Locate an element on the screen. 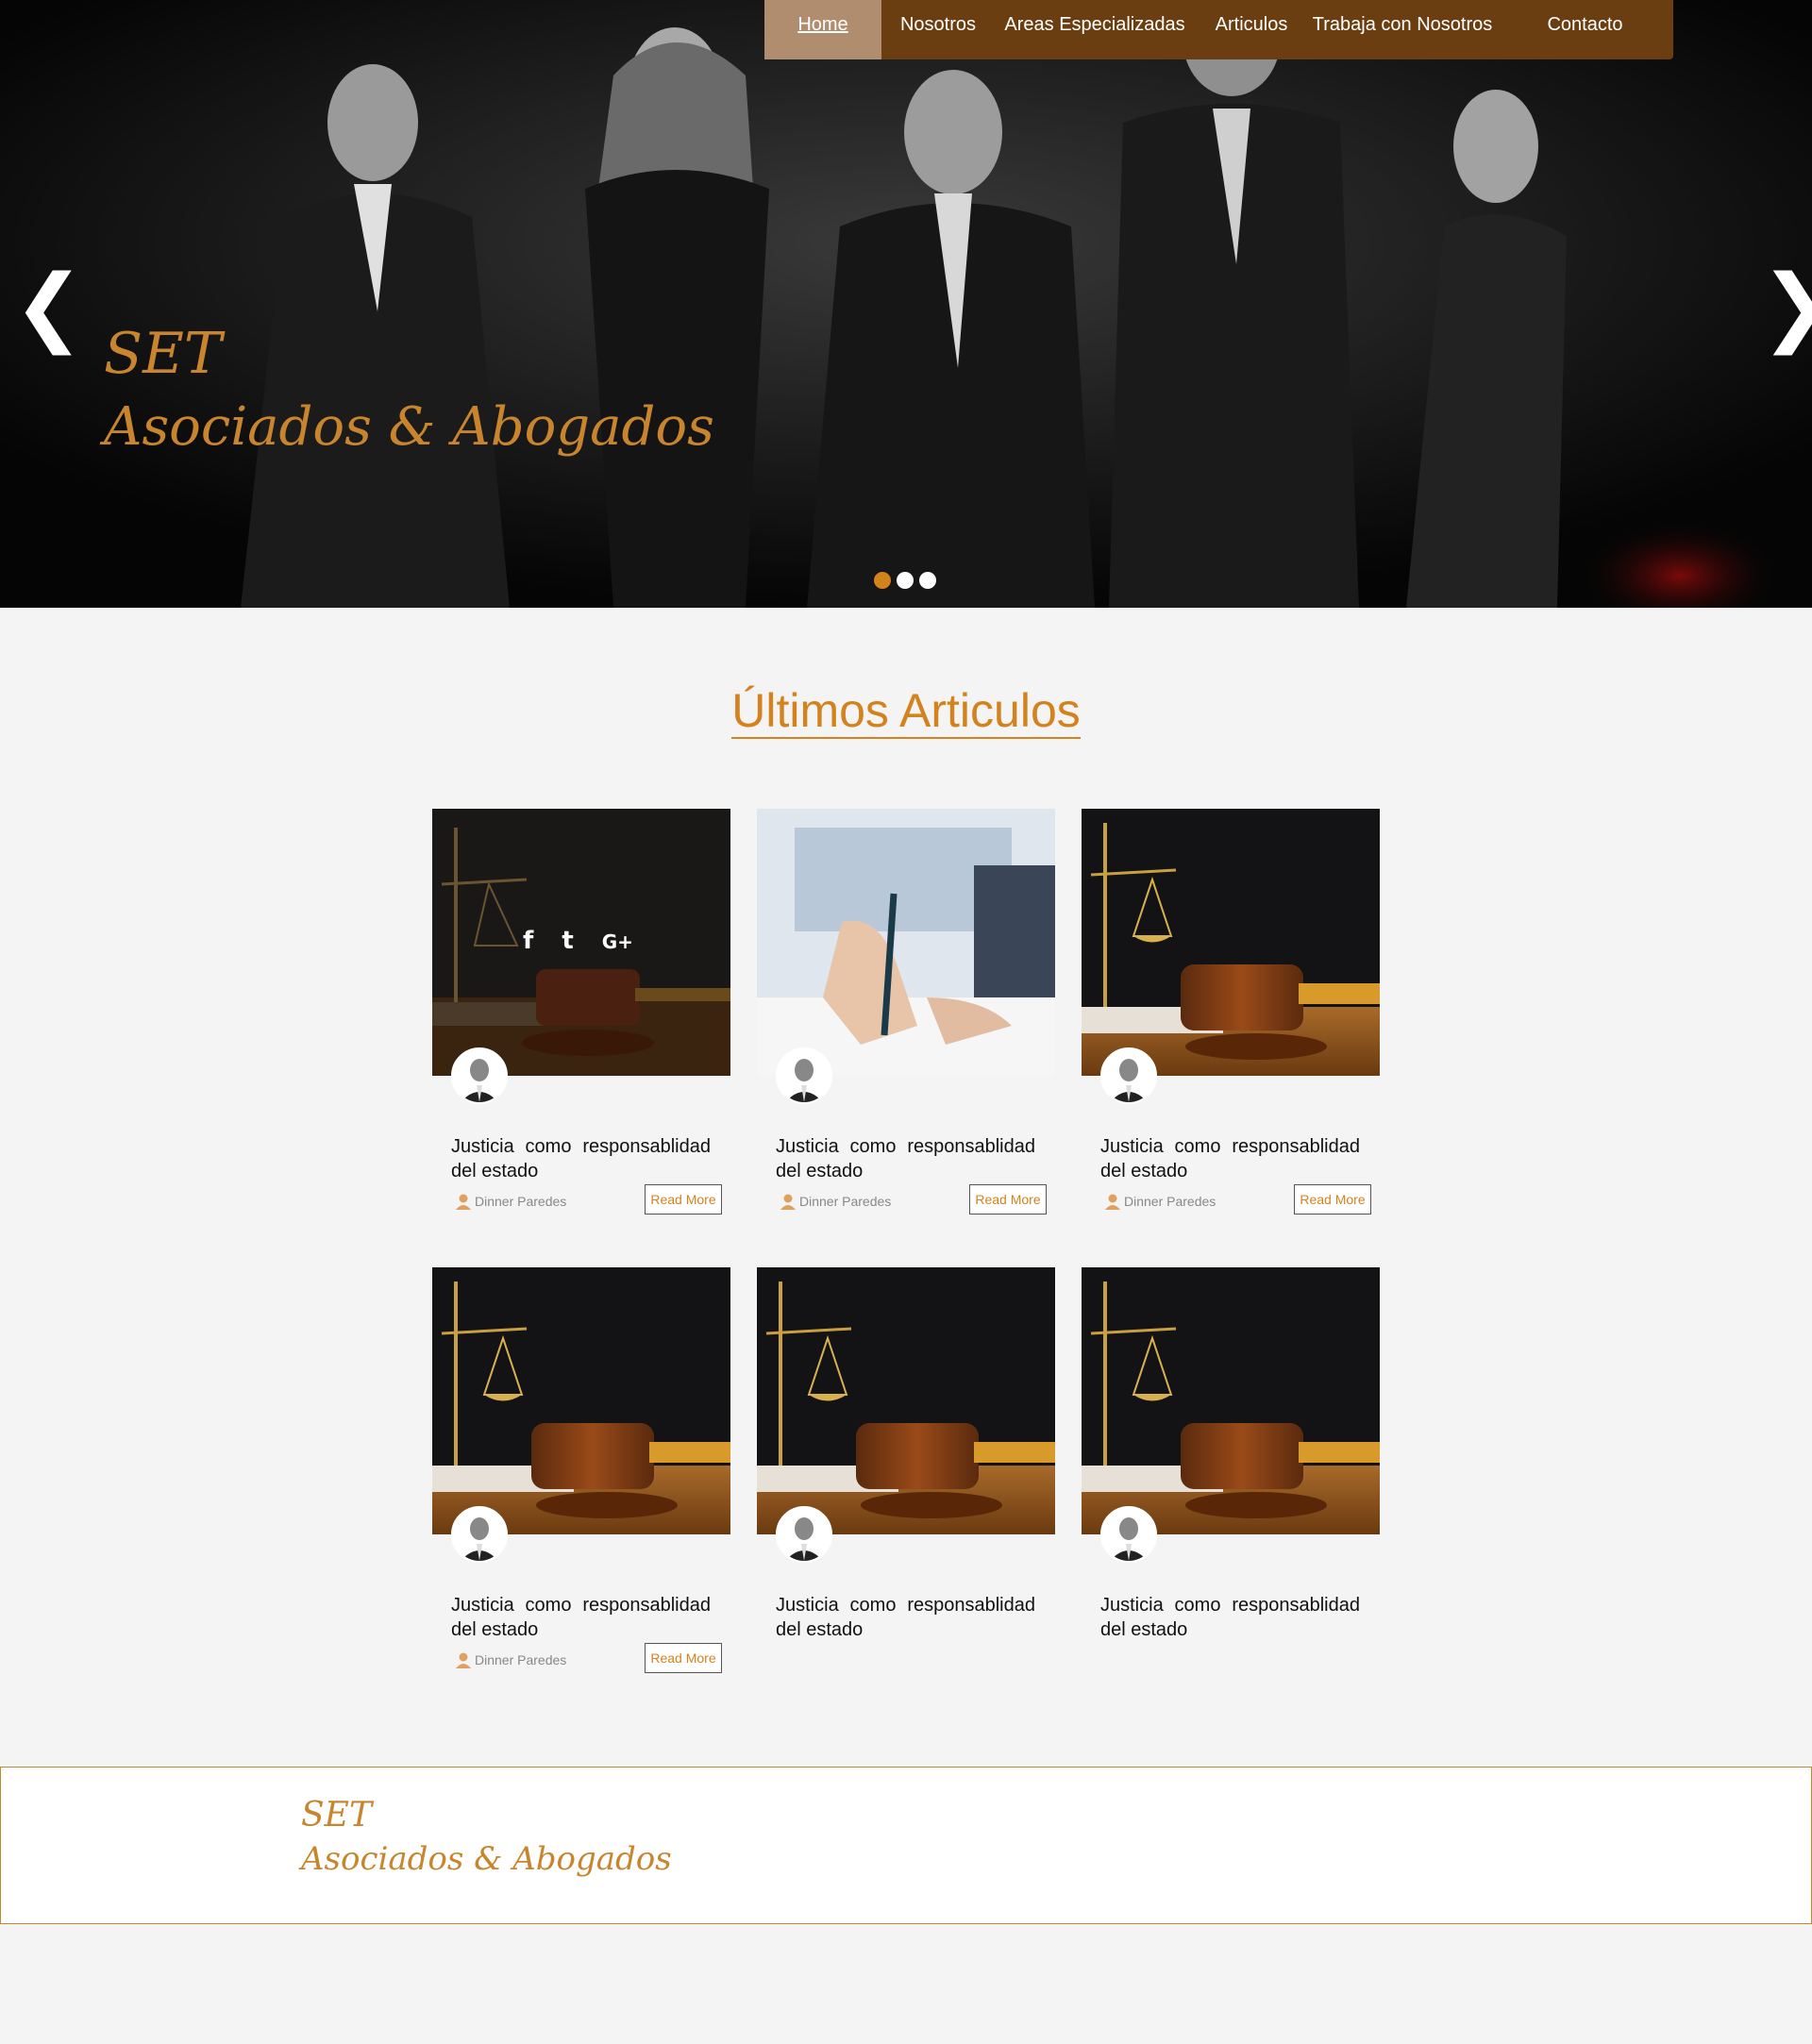 The height and width of the screenshot is (2044, 1812). carousel-next-arrow-icon: ❯ is located at coordinates (1786, 307).